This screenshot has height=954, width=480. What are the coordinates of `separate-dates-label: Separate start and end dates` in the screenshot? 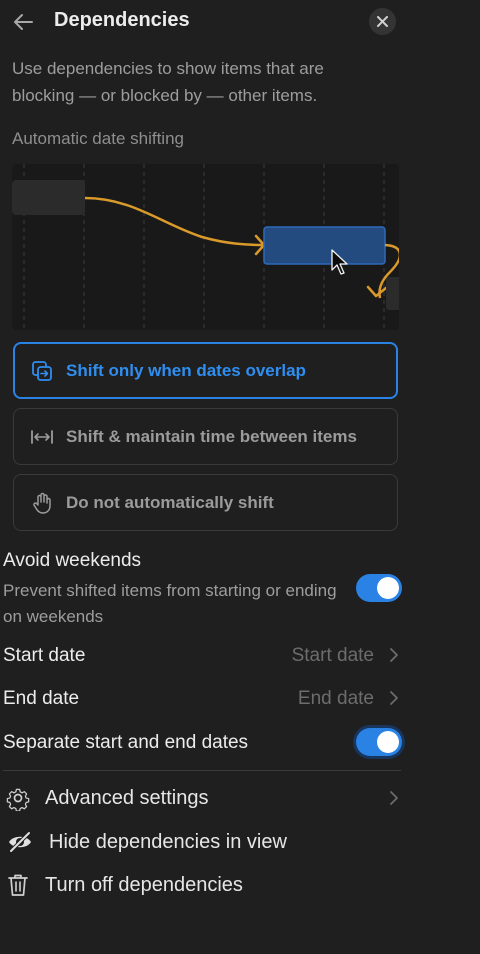 It's located at (126, 742).